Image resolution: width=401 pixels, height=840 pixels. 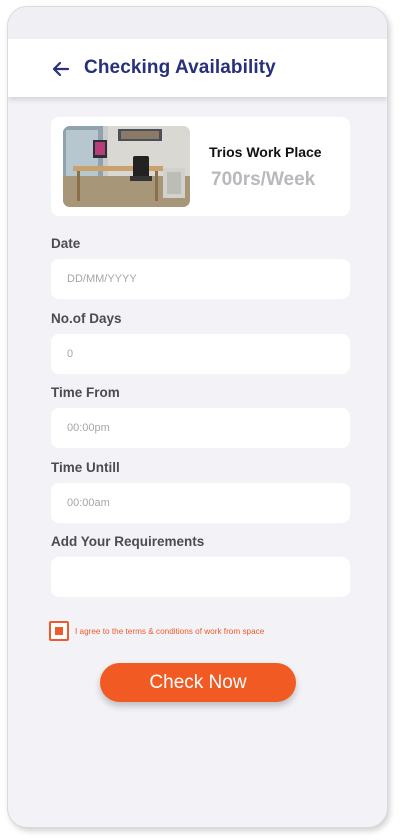 What do you see at coordinates (200, 166) in the screenshot?
I see `workspace-card: Trios Work Place 700rs/Week` at bounding box center [200, 166].